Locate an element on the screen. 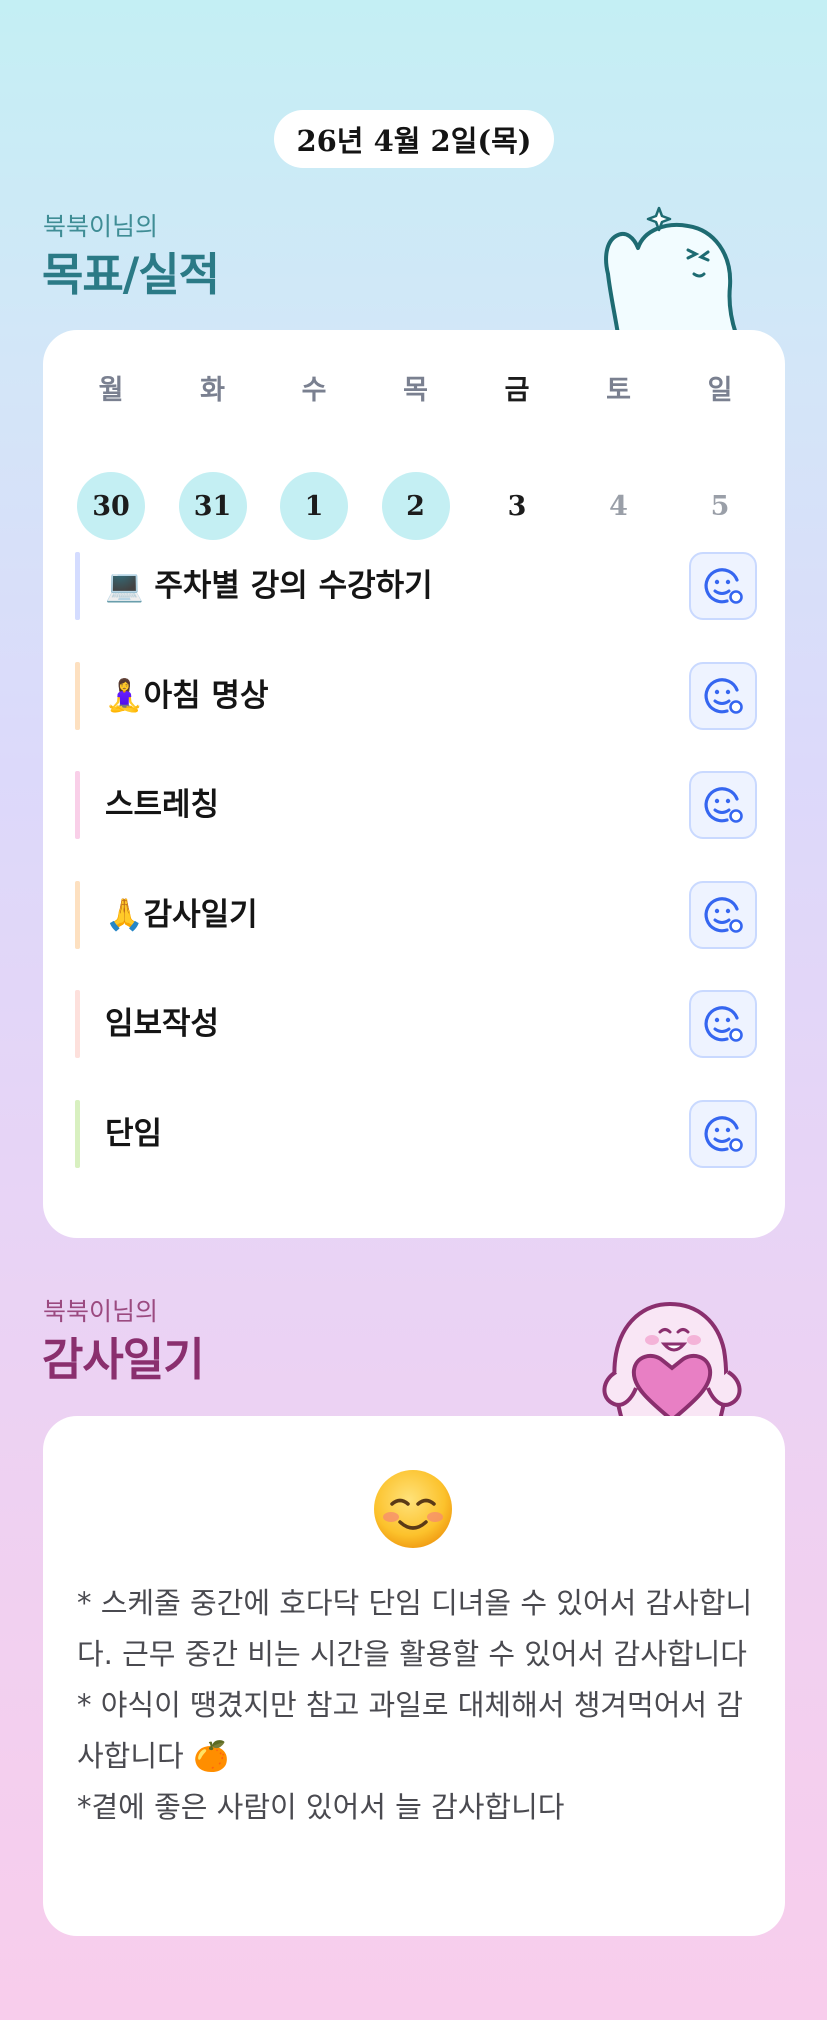 Image resolution: width=827 pixels, height=2020 pixels. waving-ghost-mascot-icon is located at coordinates (671, 270).